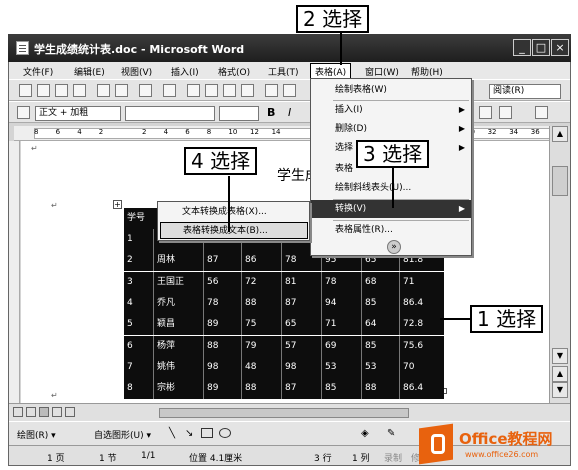 This screenshot has width=578, height=470. Describe the element at coordinates (25, 90) in the screenshot. I see `new-icon` at that location.